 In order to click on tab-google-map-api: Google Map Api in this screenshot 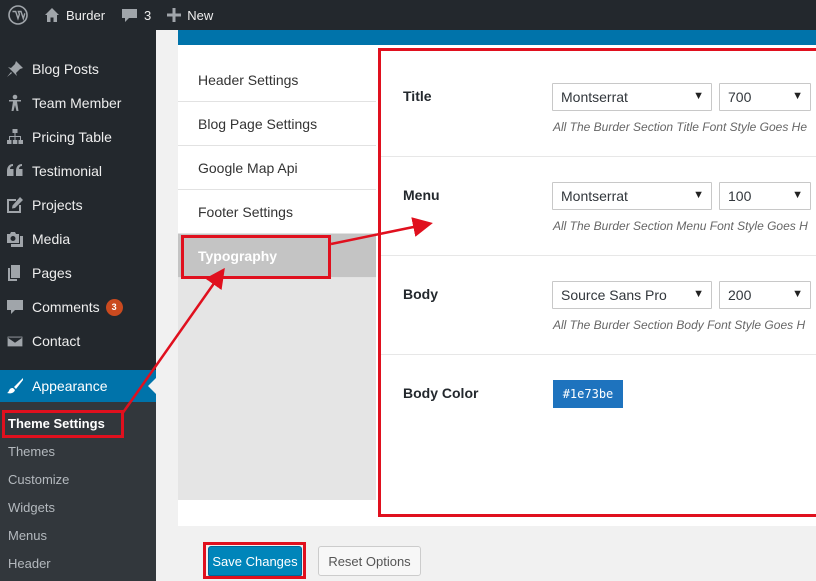, I will do `click(277, 168)`.